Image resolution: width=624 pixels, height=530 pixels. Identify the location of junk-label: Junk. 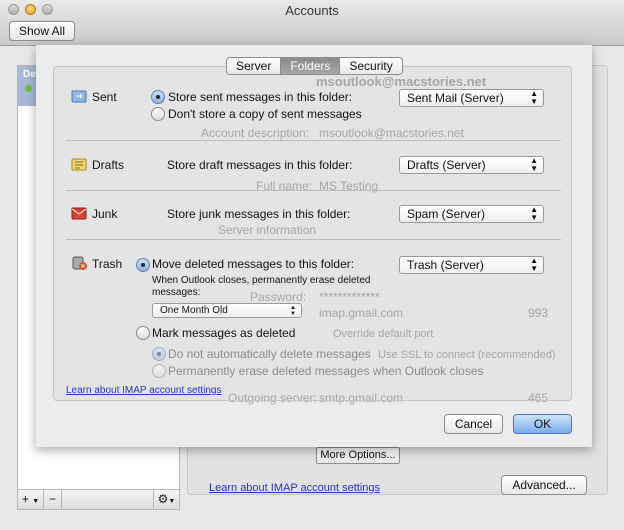
(105, 214).